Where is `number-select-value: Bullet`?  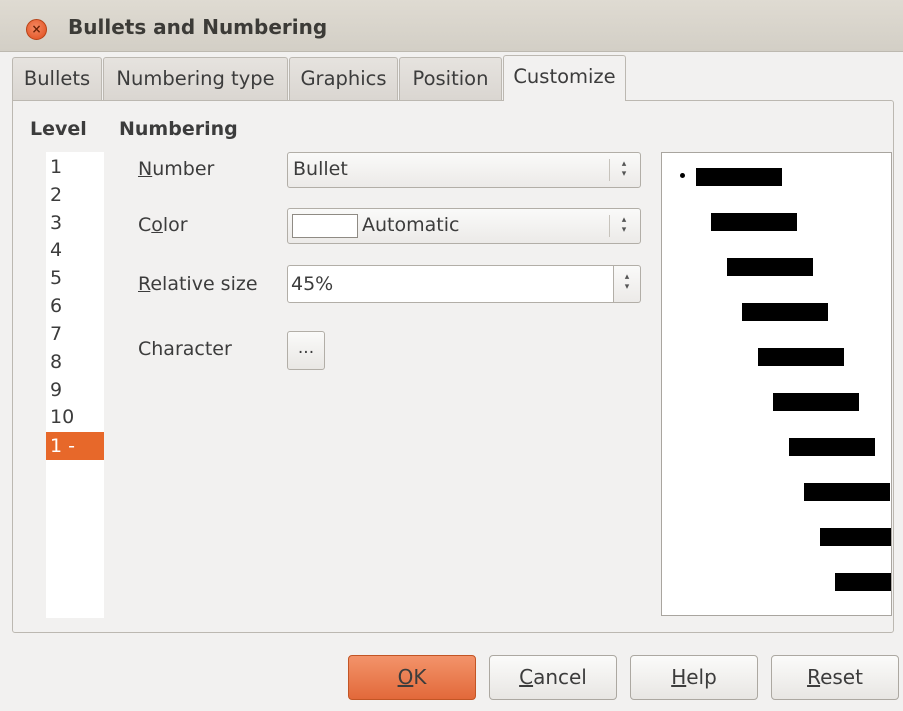 number-select-value: Bullet is located at coordinates (320, 169).